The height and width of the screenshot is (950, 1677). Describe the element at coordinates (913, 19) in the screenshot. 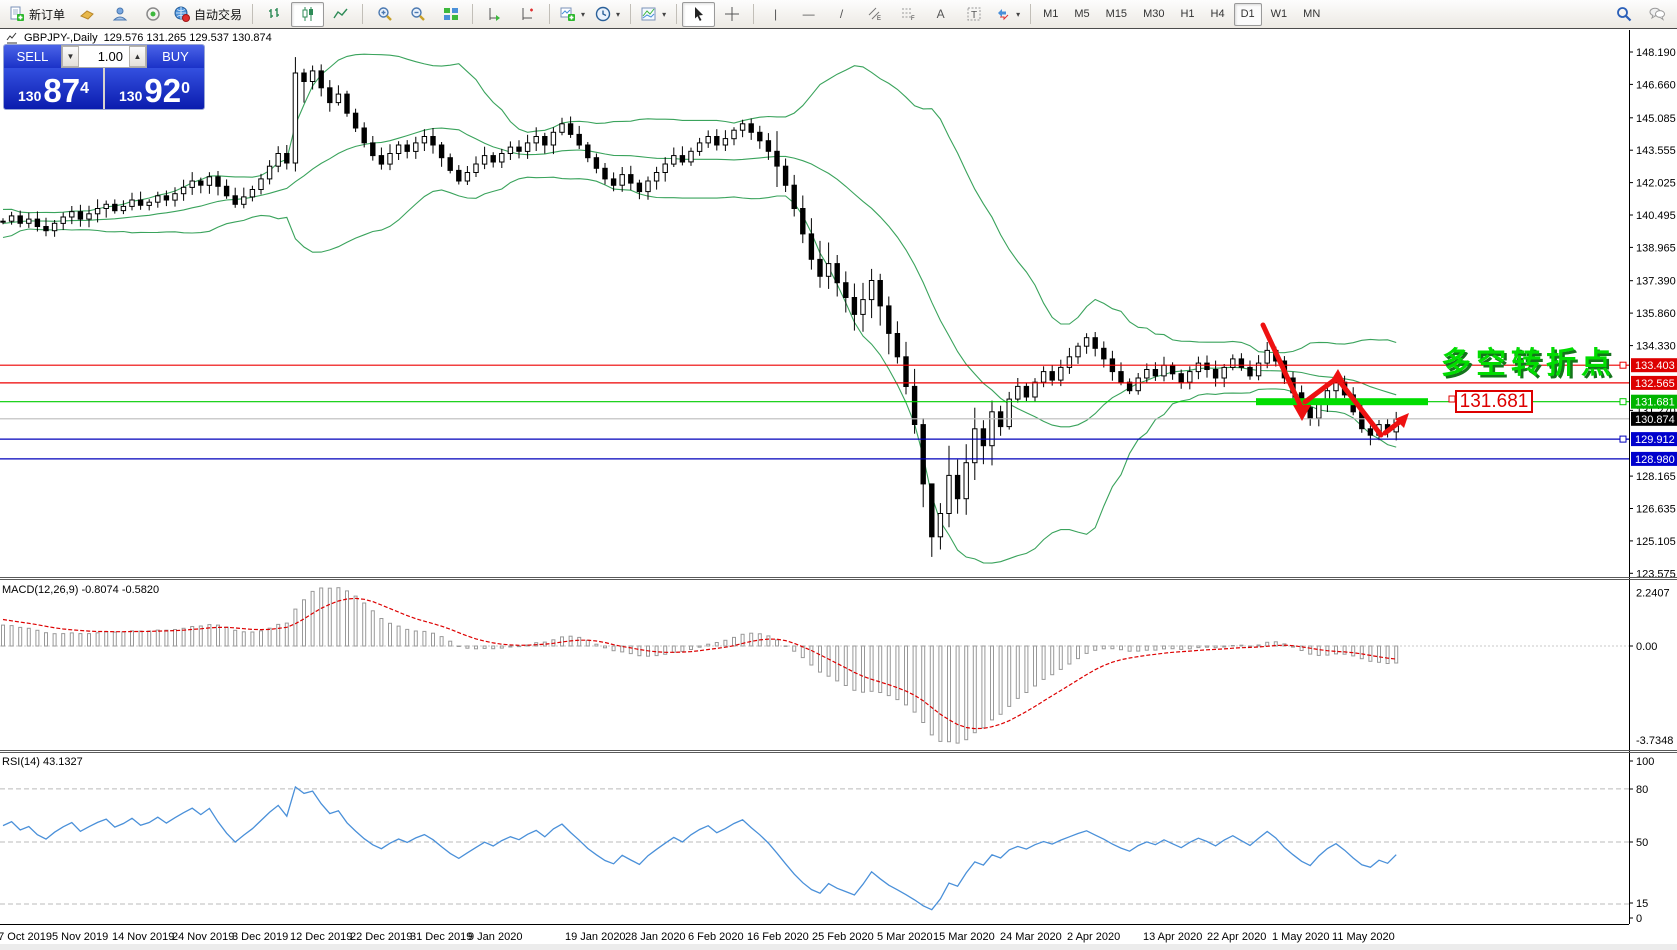

I see `svg-text: F` at that location.